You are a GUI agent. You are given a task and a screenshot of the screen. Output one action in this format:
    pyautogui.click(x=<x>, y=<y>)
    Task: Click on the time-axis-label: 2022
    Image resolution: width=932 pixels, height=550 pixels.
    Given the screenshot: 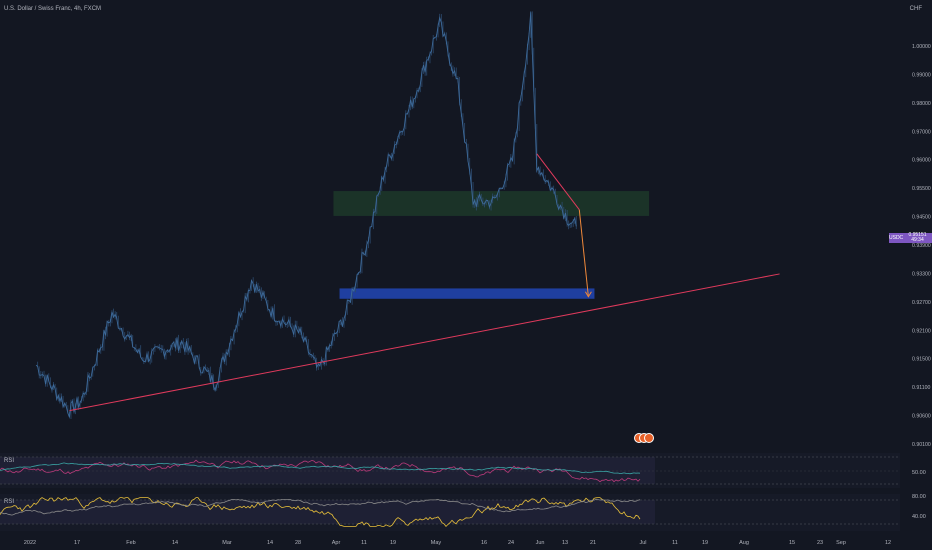 What is the action you would take?
    pyautogui.click(x=30, y=543)
    